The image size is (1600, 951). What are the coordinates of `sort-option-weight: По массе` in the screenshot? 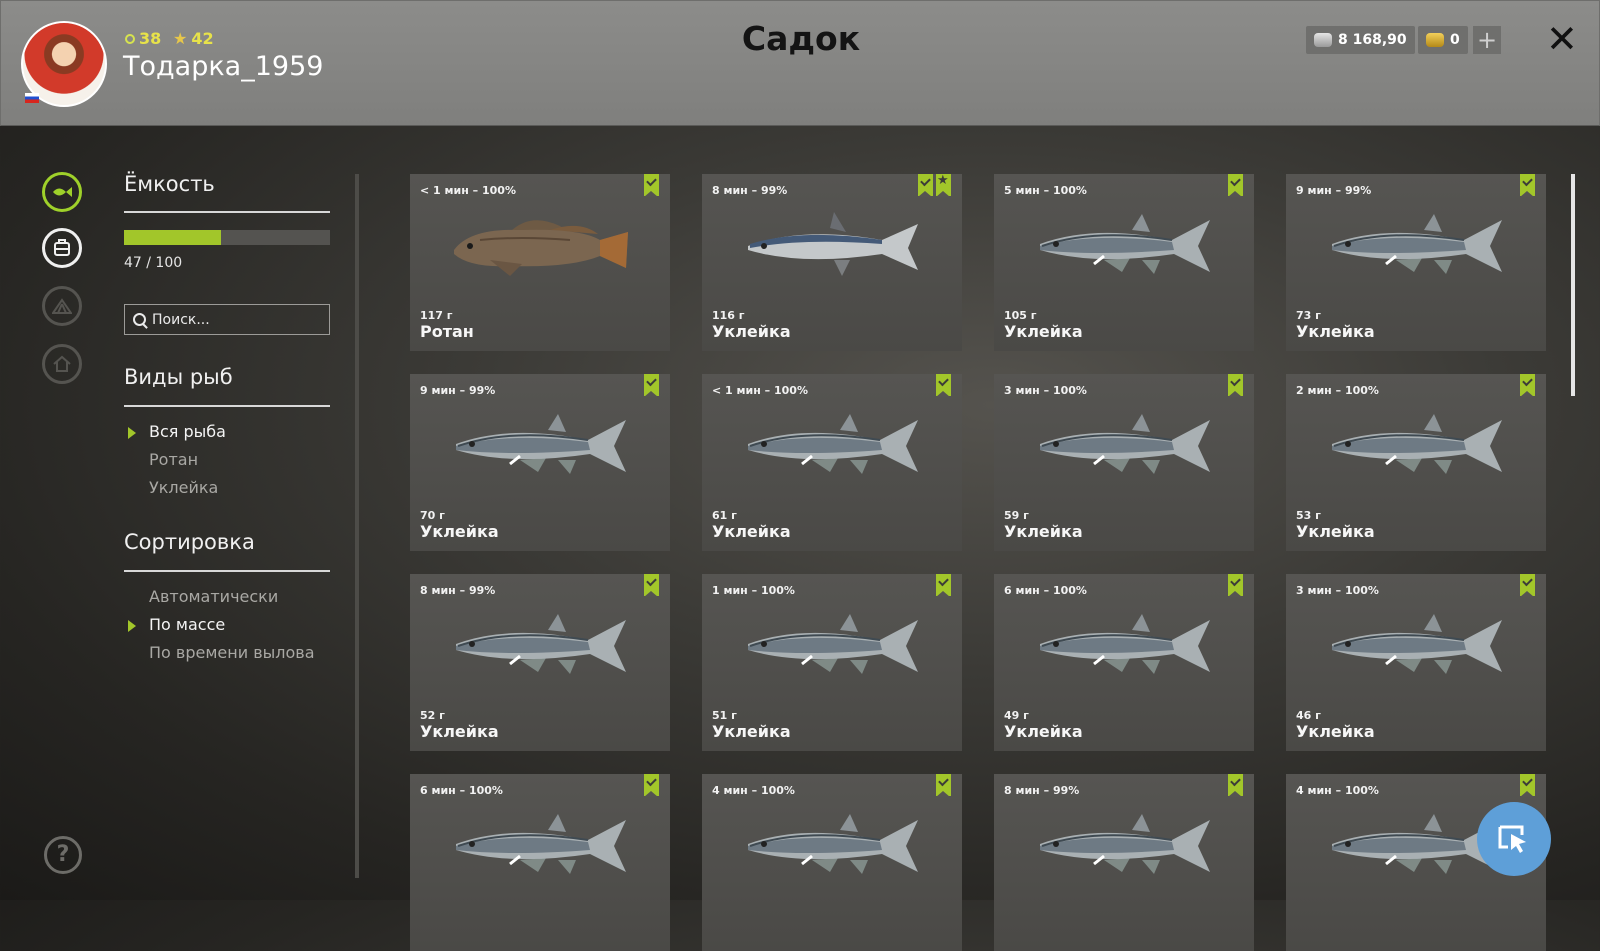 It's located at (187, 624).